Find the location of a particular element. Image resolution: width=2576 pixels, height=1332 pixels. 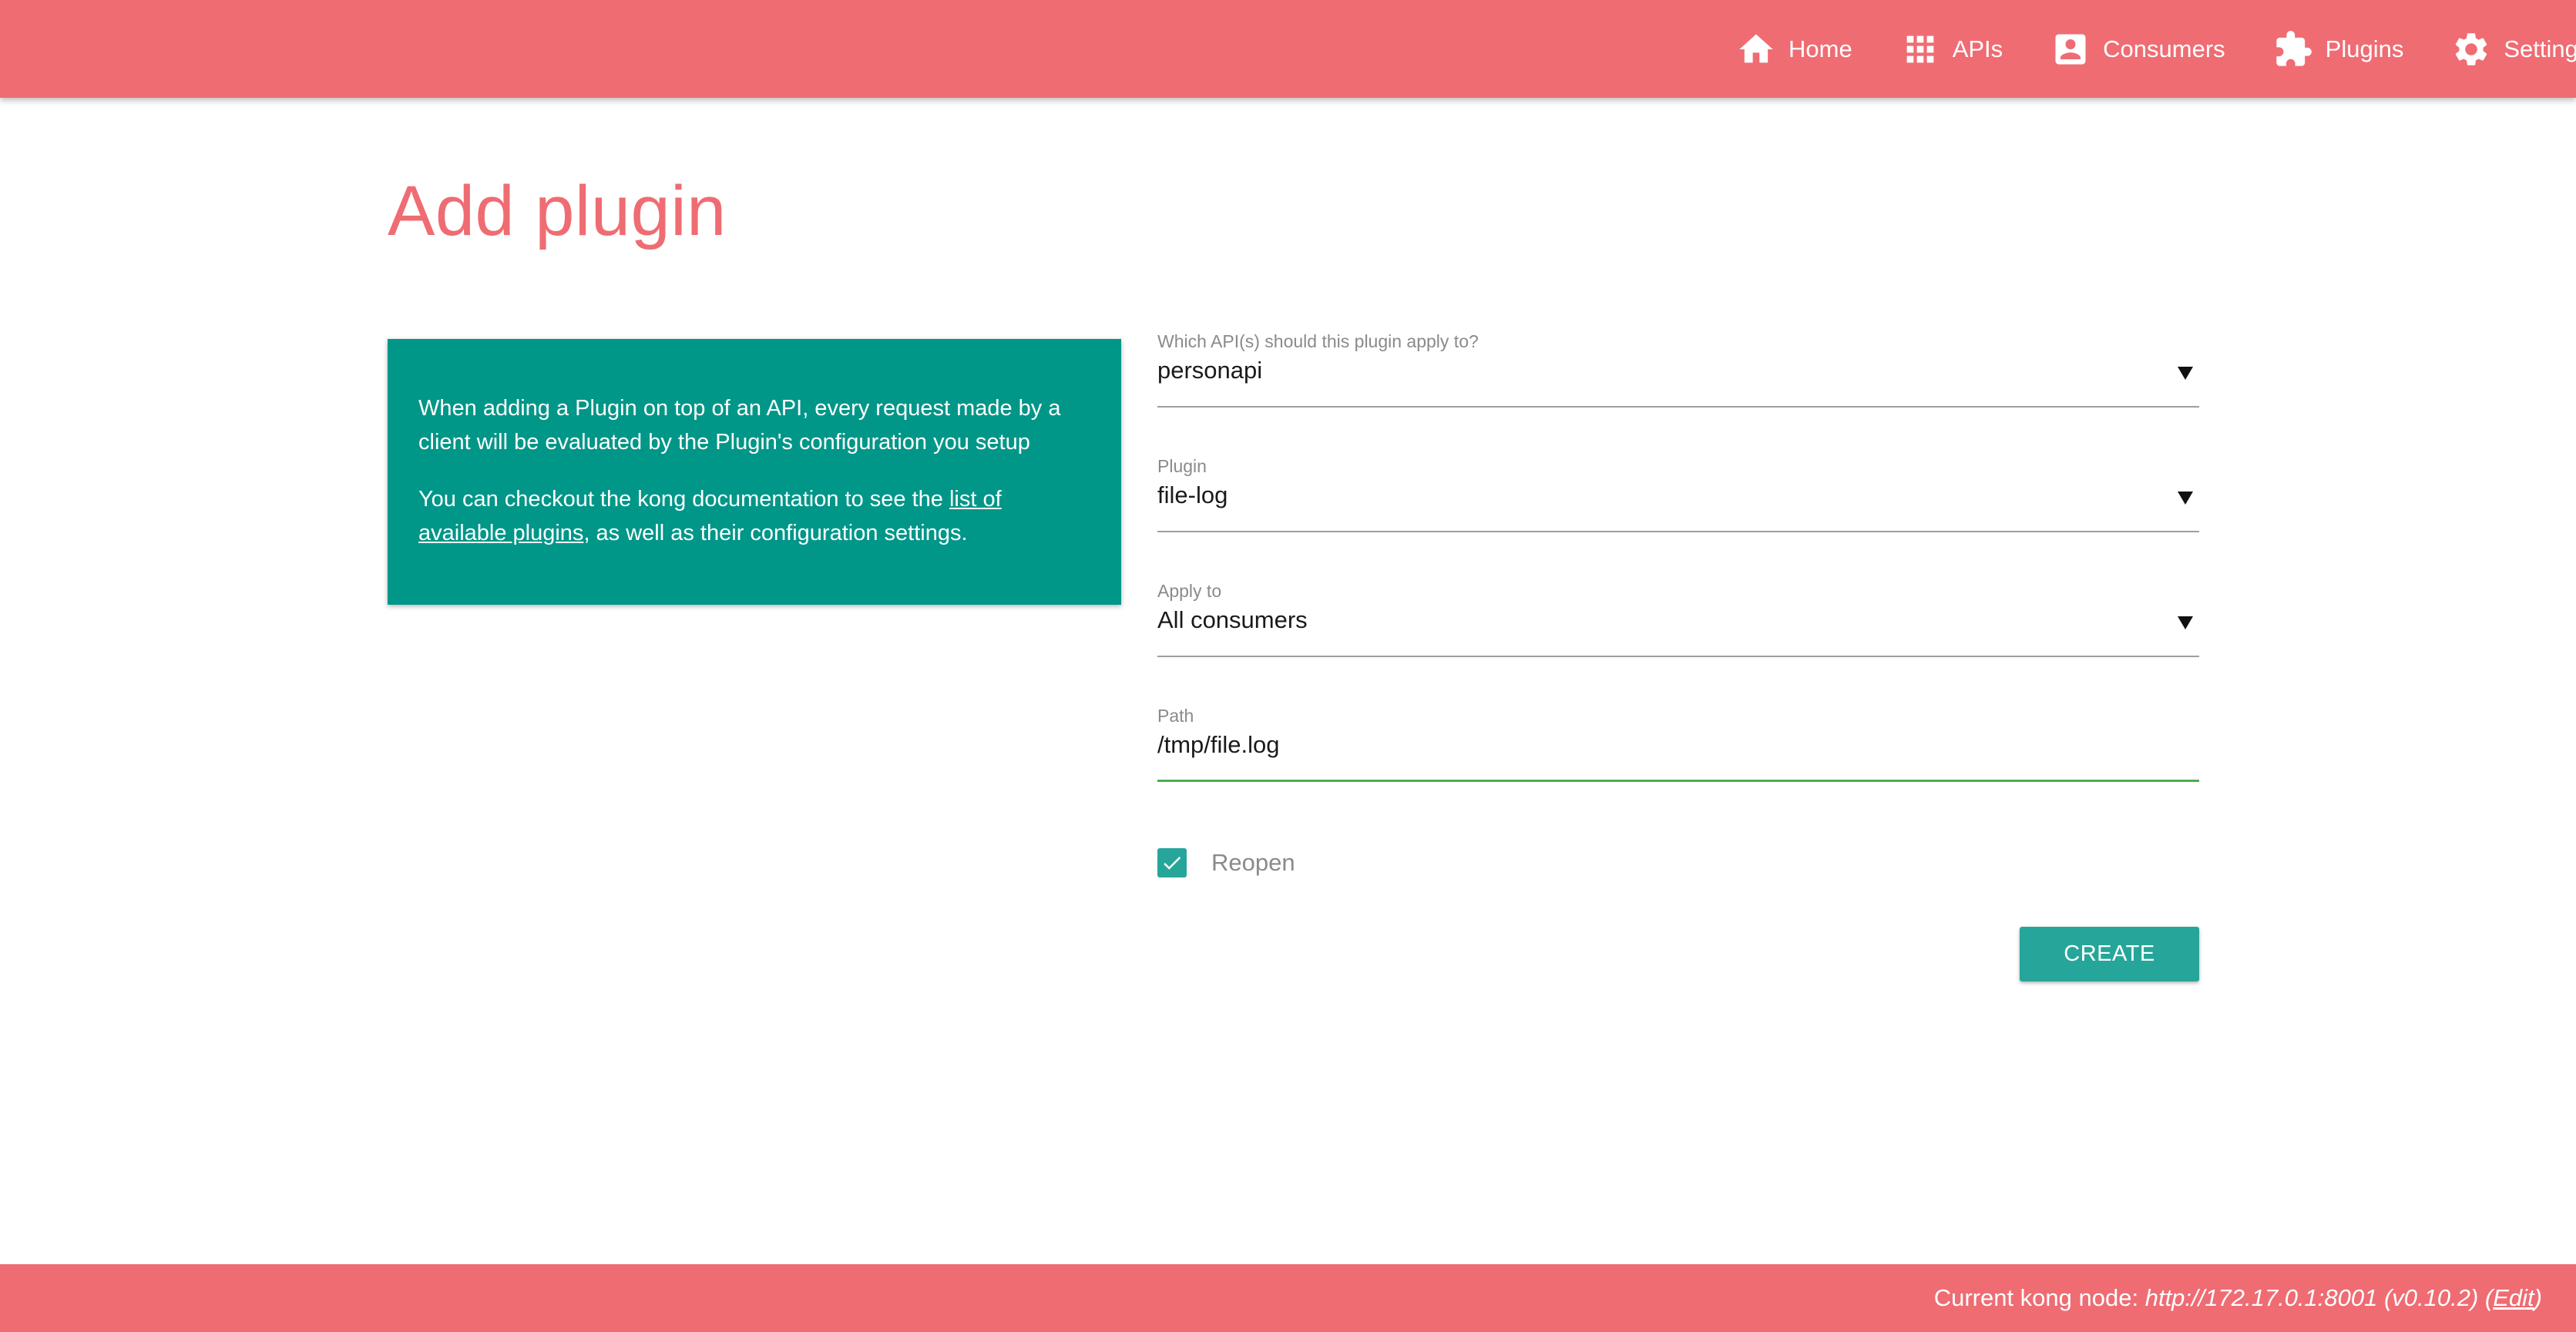

edit-node-link: Edit is located at coordinates (2513, 1297).